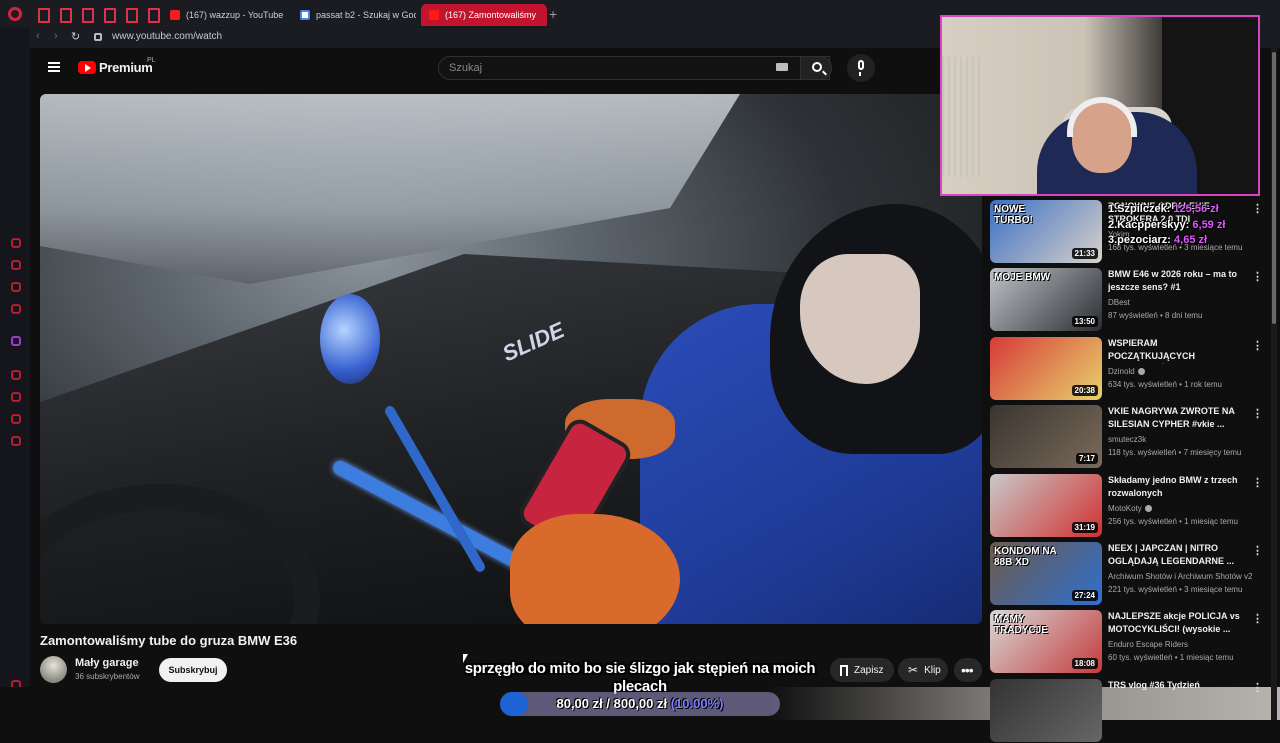 This screenshot has width=1280, height=743. Describe the element at coordinates (913, 670) in the screenshot. I see `scissors-icon: ✂` at that location.